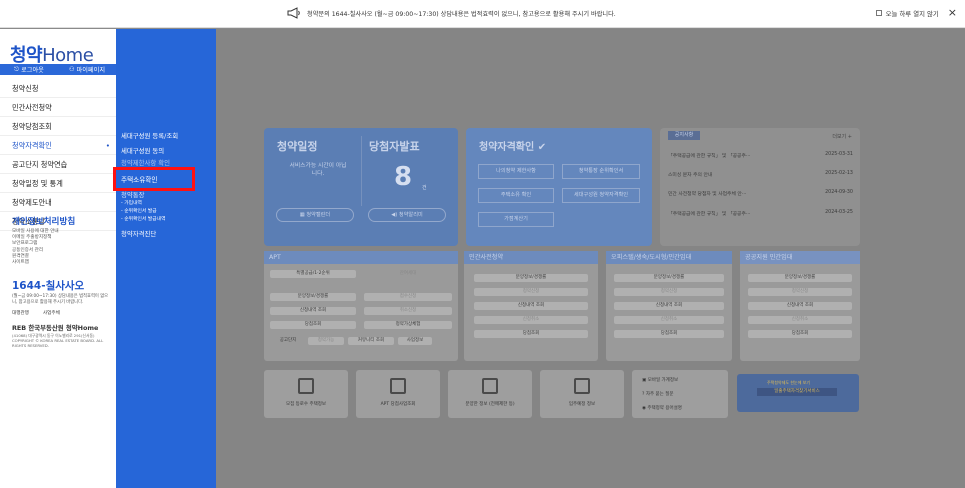  What do you see at coordinates (663, 380) in the screenshot?
I see `help-link-label: 모바일 가계정보` at bounding box center [663, 380].